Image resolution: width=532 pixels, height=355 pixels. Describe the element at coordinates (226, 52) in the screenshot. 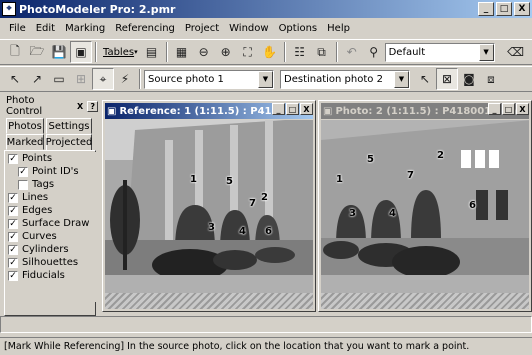

I see `zoom-in-icon: ⊕` at that location.